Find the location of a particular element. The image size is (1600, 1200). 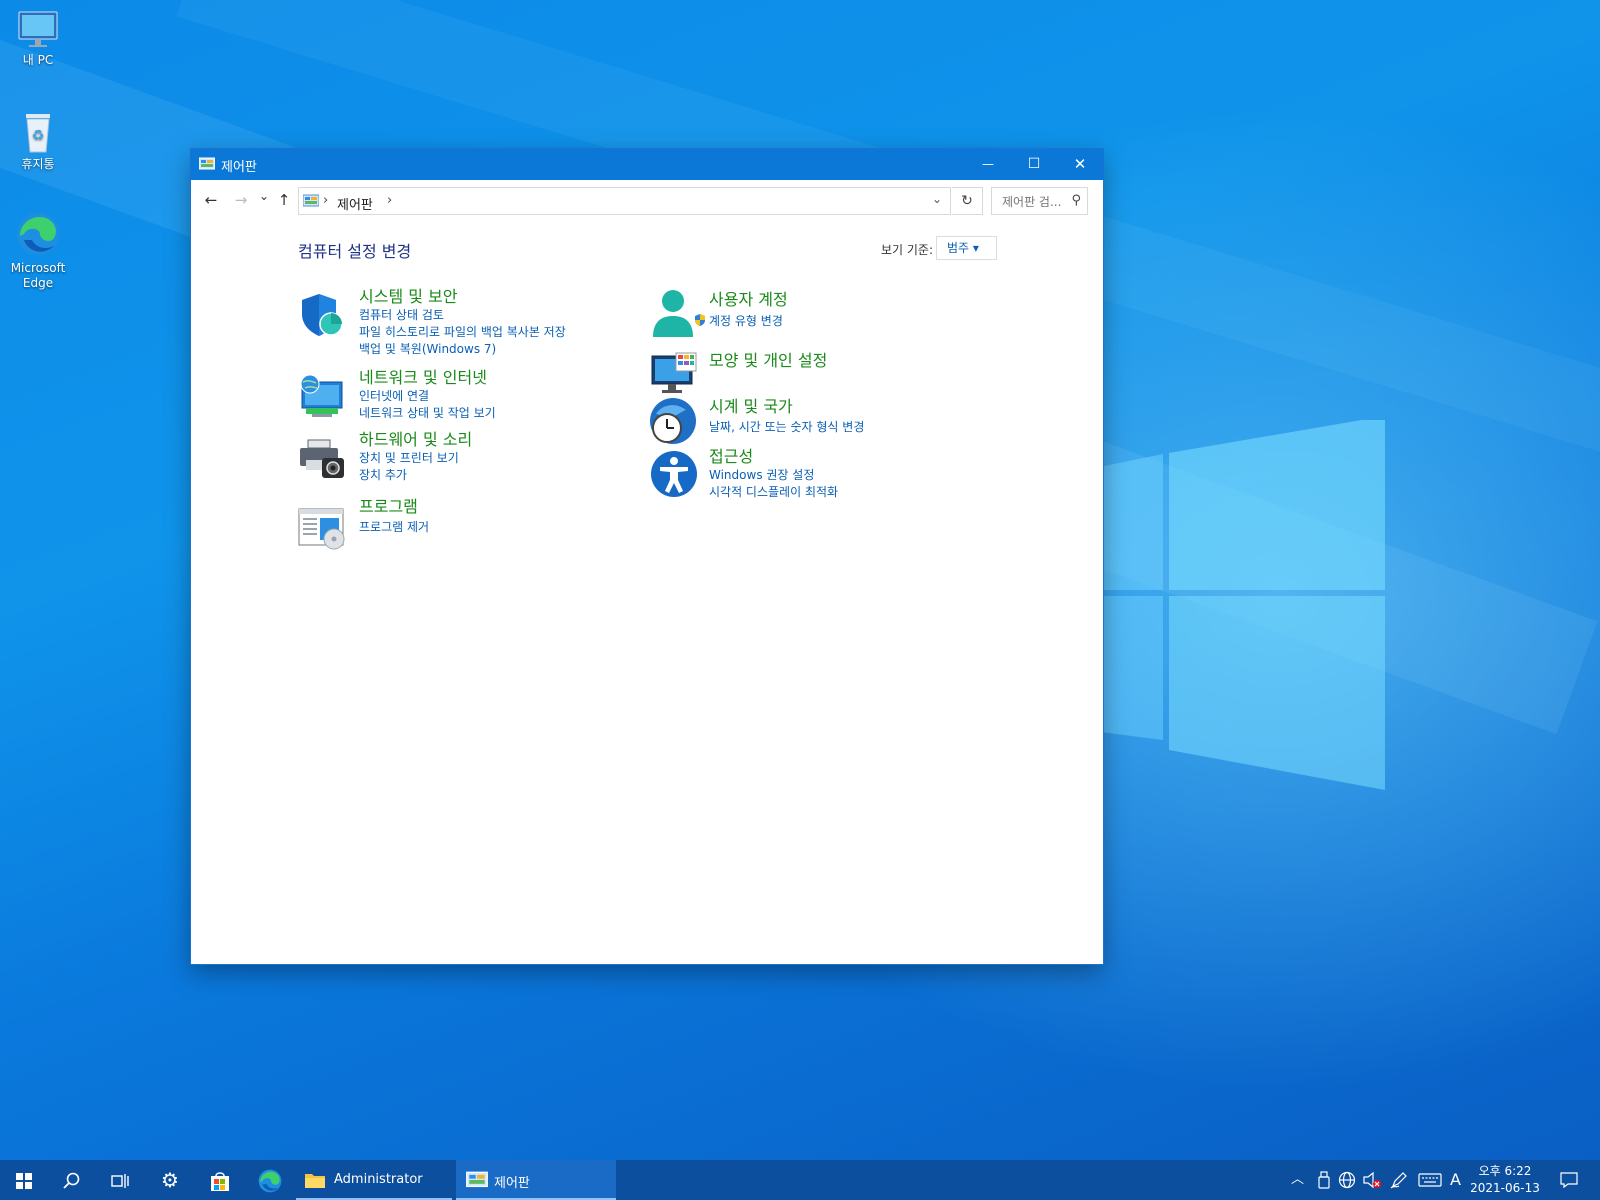

appearance-personalization-icon is located at coordinates (674, 374).